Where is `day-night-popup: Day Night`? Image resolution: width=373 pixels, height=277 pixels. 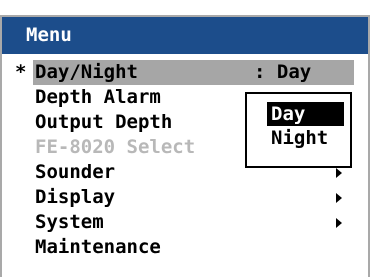
day-night-popup: Day Night is located at coordinates (298, 130).